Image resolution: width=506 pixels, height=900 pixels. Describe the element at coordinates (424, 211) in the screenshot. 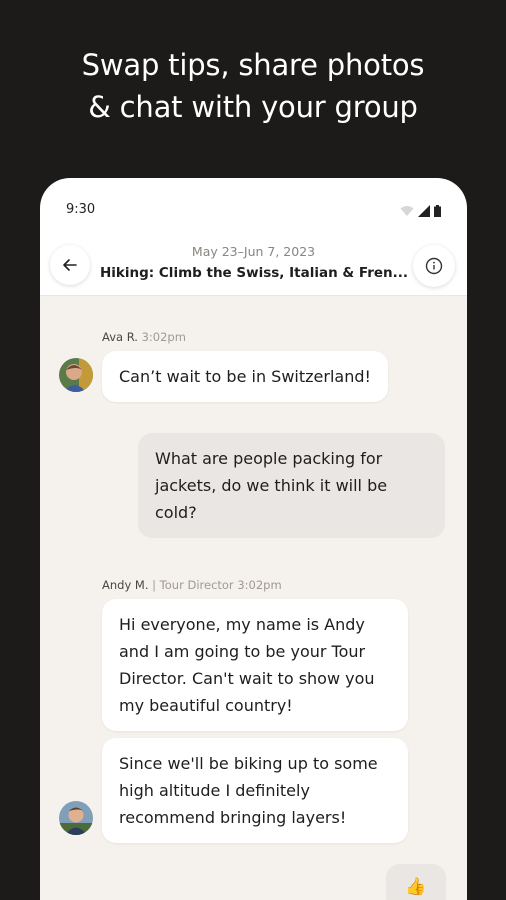

I see `signal-icon` at that location.